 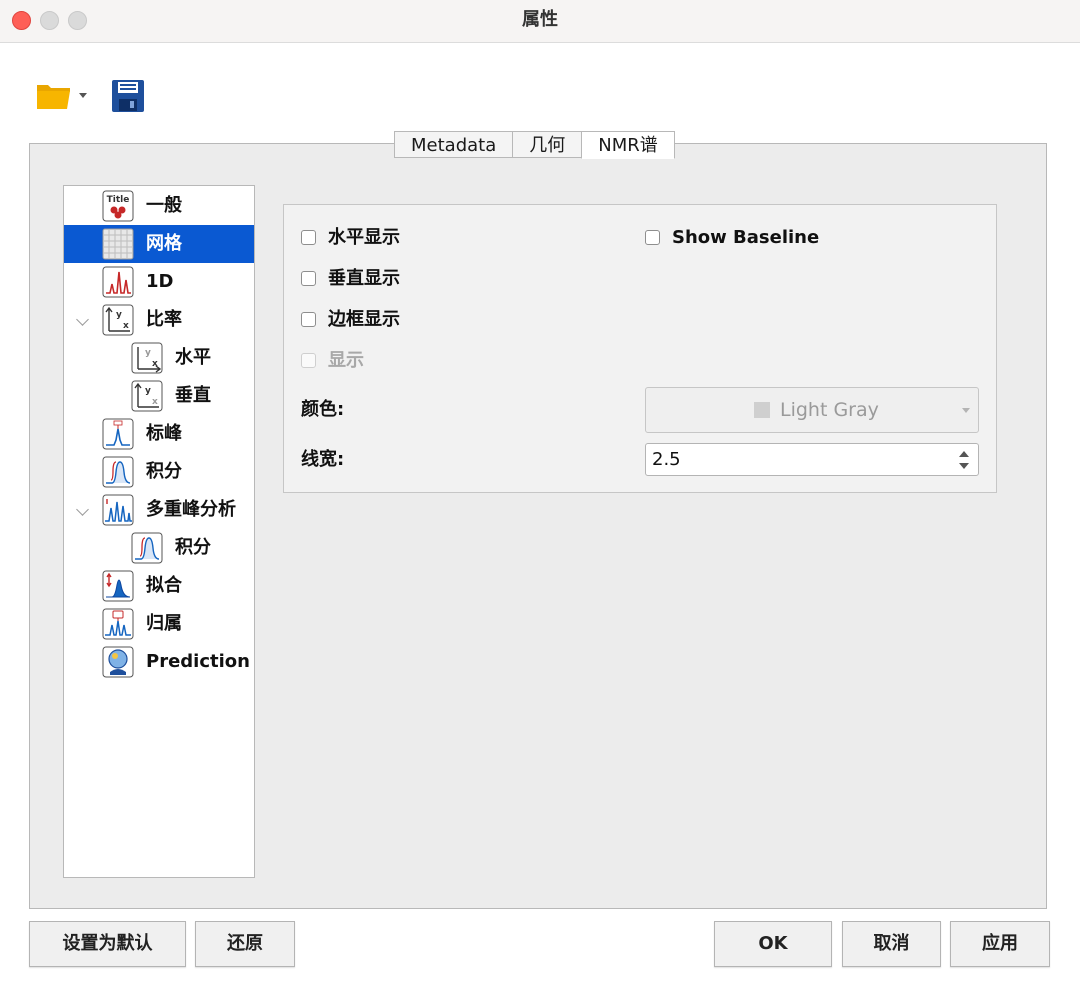 What do you see at coordinates (164, 319) in the screenshot?
I see `tree-item-label: 比率` at bounding box center [164, 319].